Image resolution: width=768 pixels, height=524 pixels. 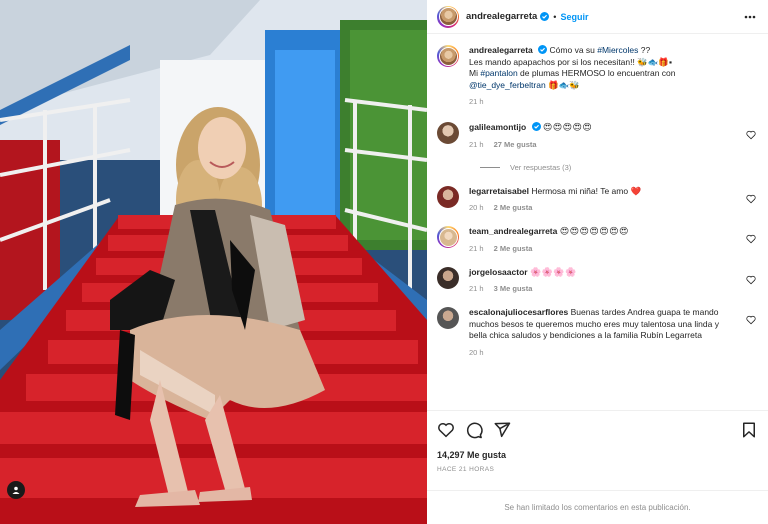 What do you see at coordinates (562, 84) in the screenshot?
I see `caption-emoji-2: 🎁🐟🐝` at bounding box center [562, 84].